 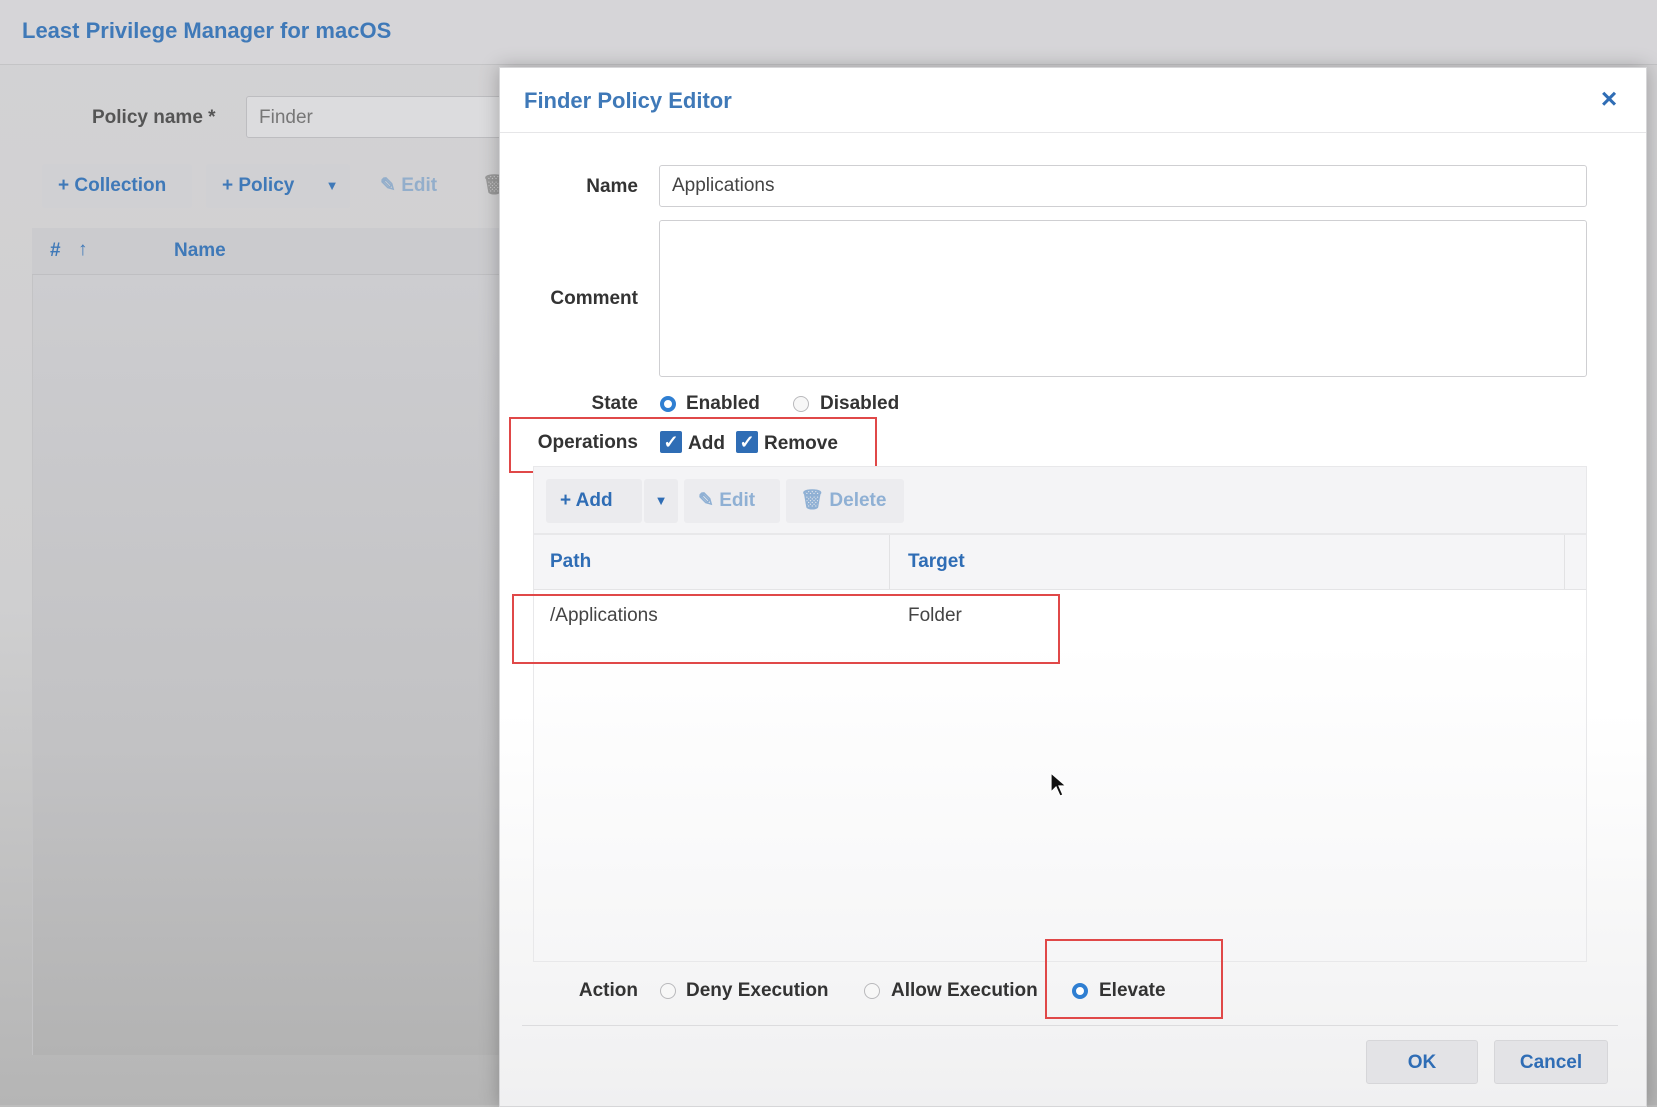 What do you see at coordinates (570, 562) in the screenshot?
I see `col-path: Path` at bounding box center [570, 562].